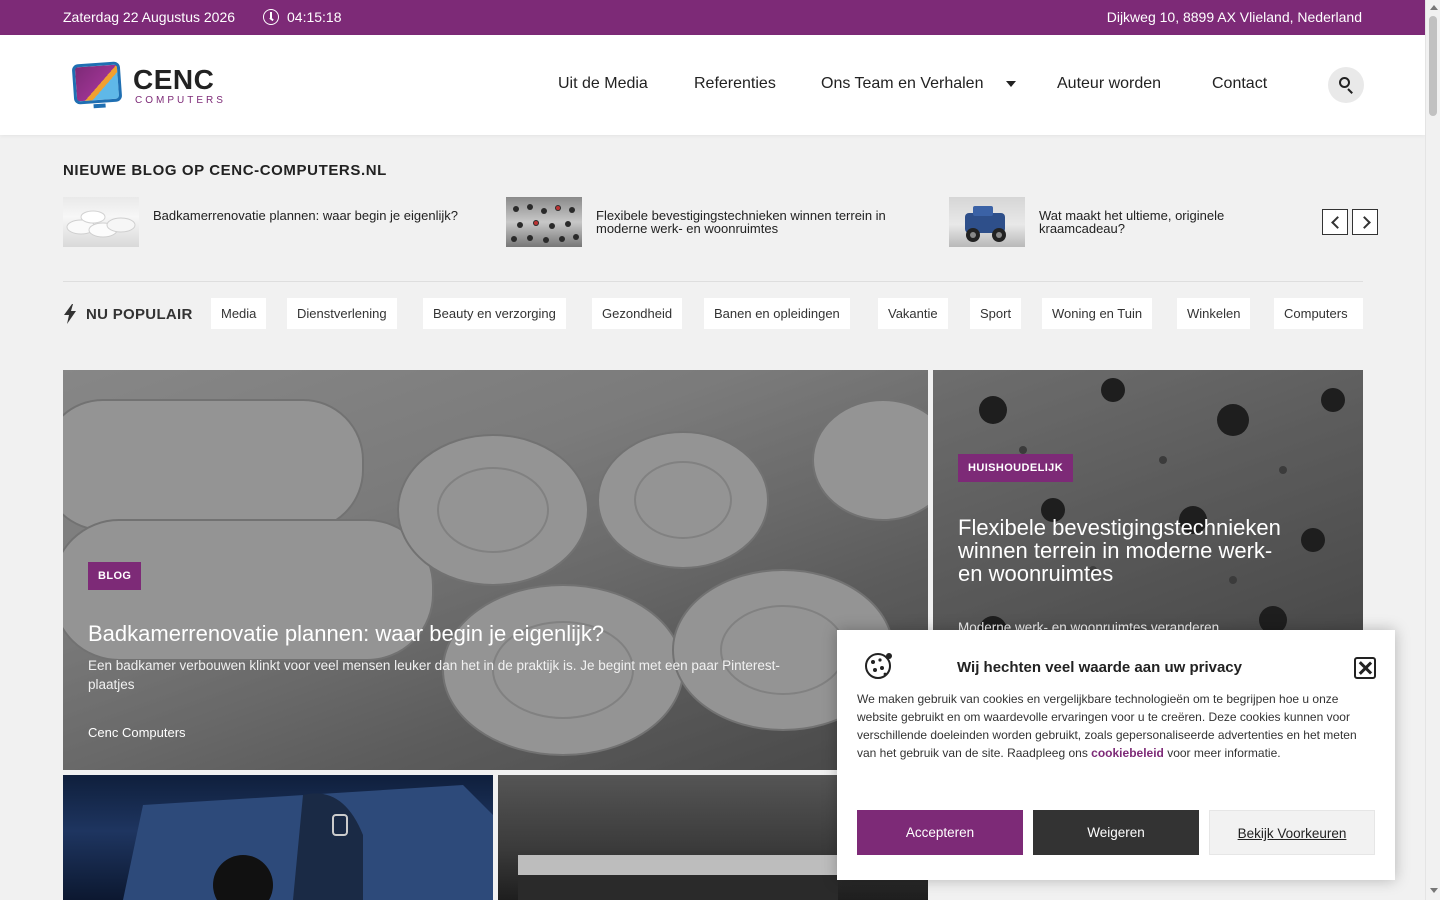 The width and height of the screenshot is (1440, 900). I want to click on site-logo: CENC COMPUTERS, so click(152, 86).